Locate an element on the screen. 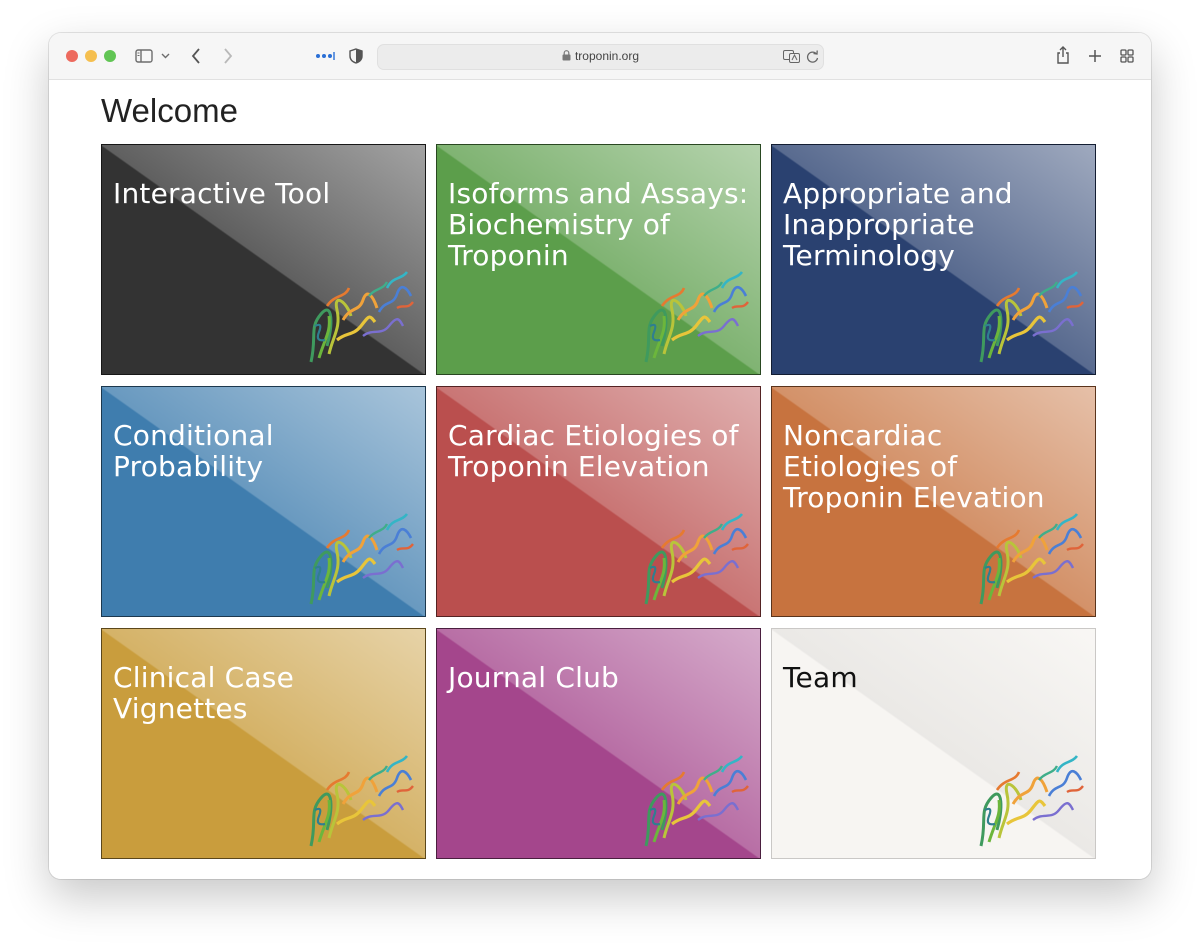 The image size is (1200, 945). tile-title: Clinical Case Vignettes is located at coordinates (203, 693).